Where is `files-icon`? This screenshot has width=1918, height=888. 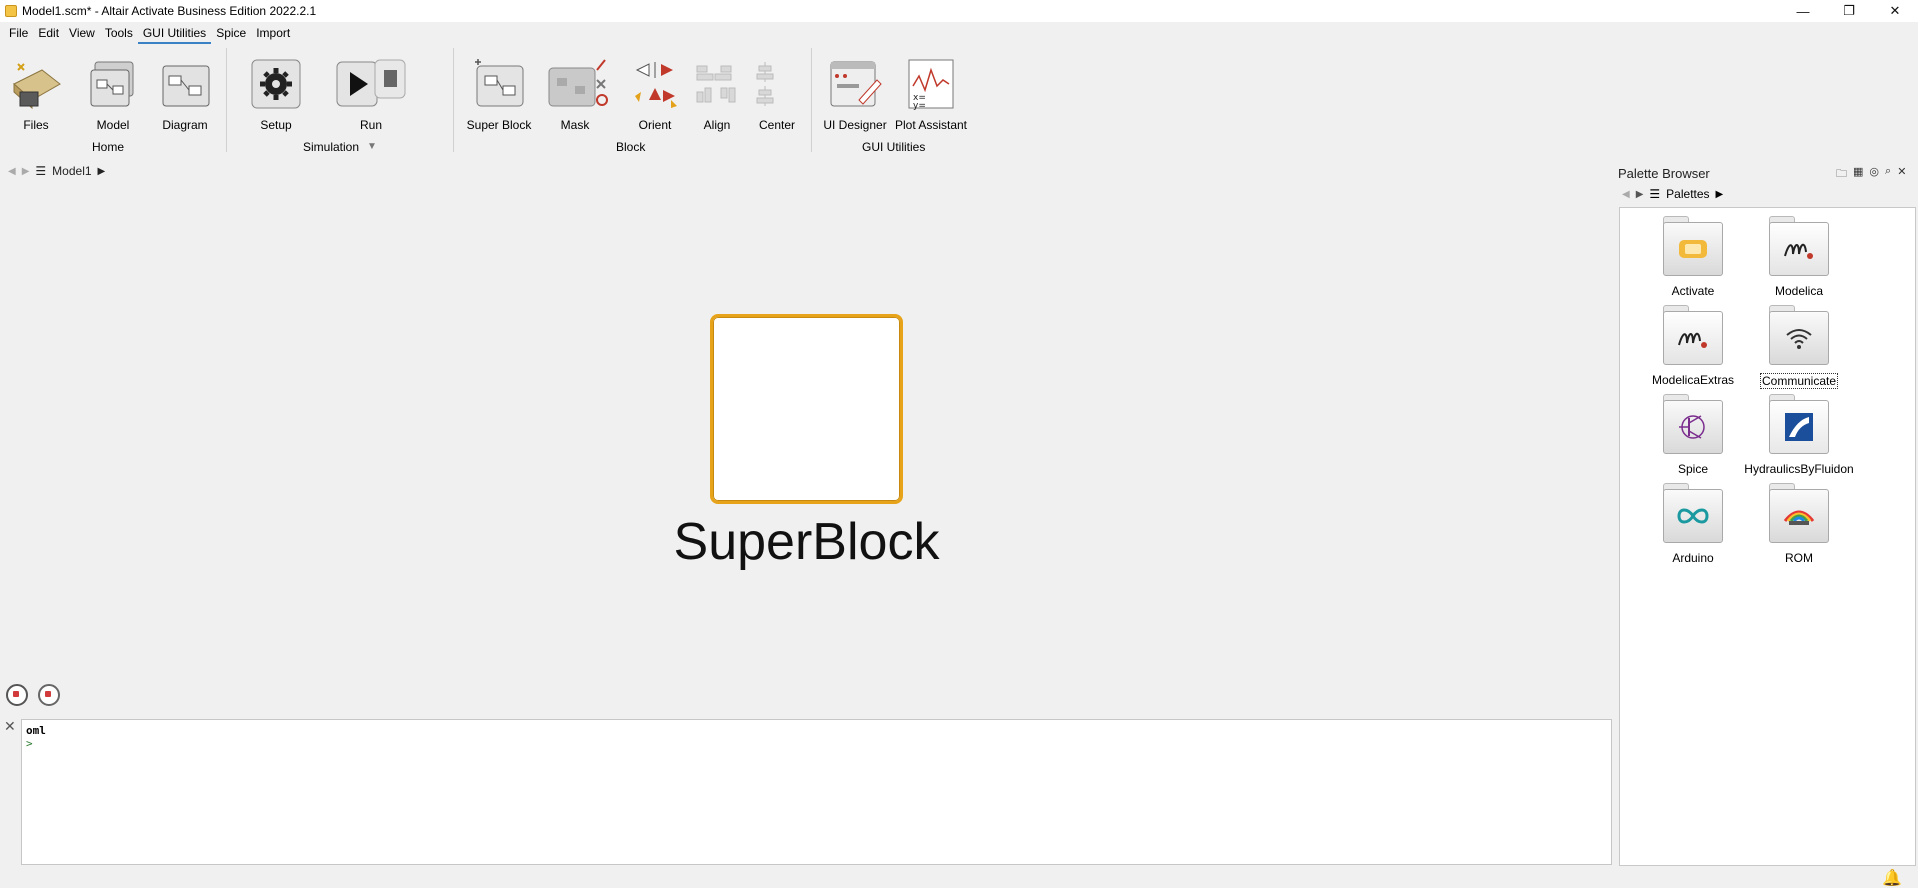
files-icon is located at coordinates (36, 84).